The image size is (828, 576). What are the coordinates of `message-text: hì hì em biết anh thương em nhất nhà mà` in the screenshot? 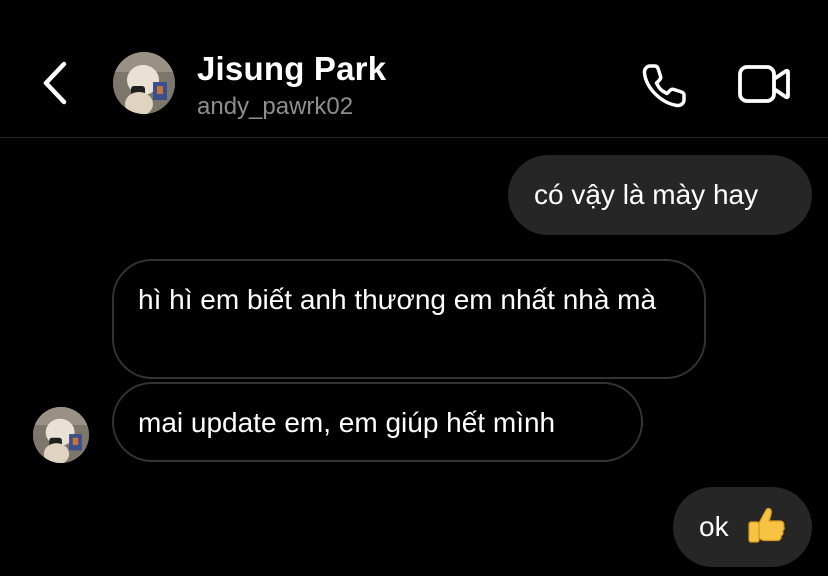 It's located at (397, 299).